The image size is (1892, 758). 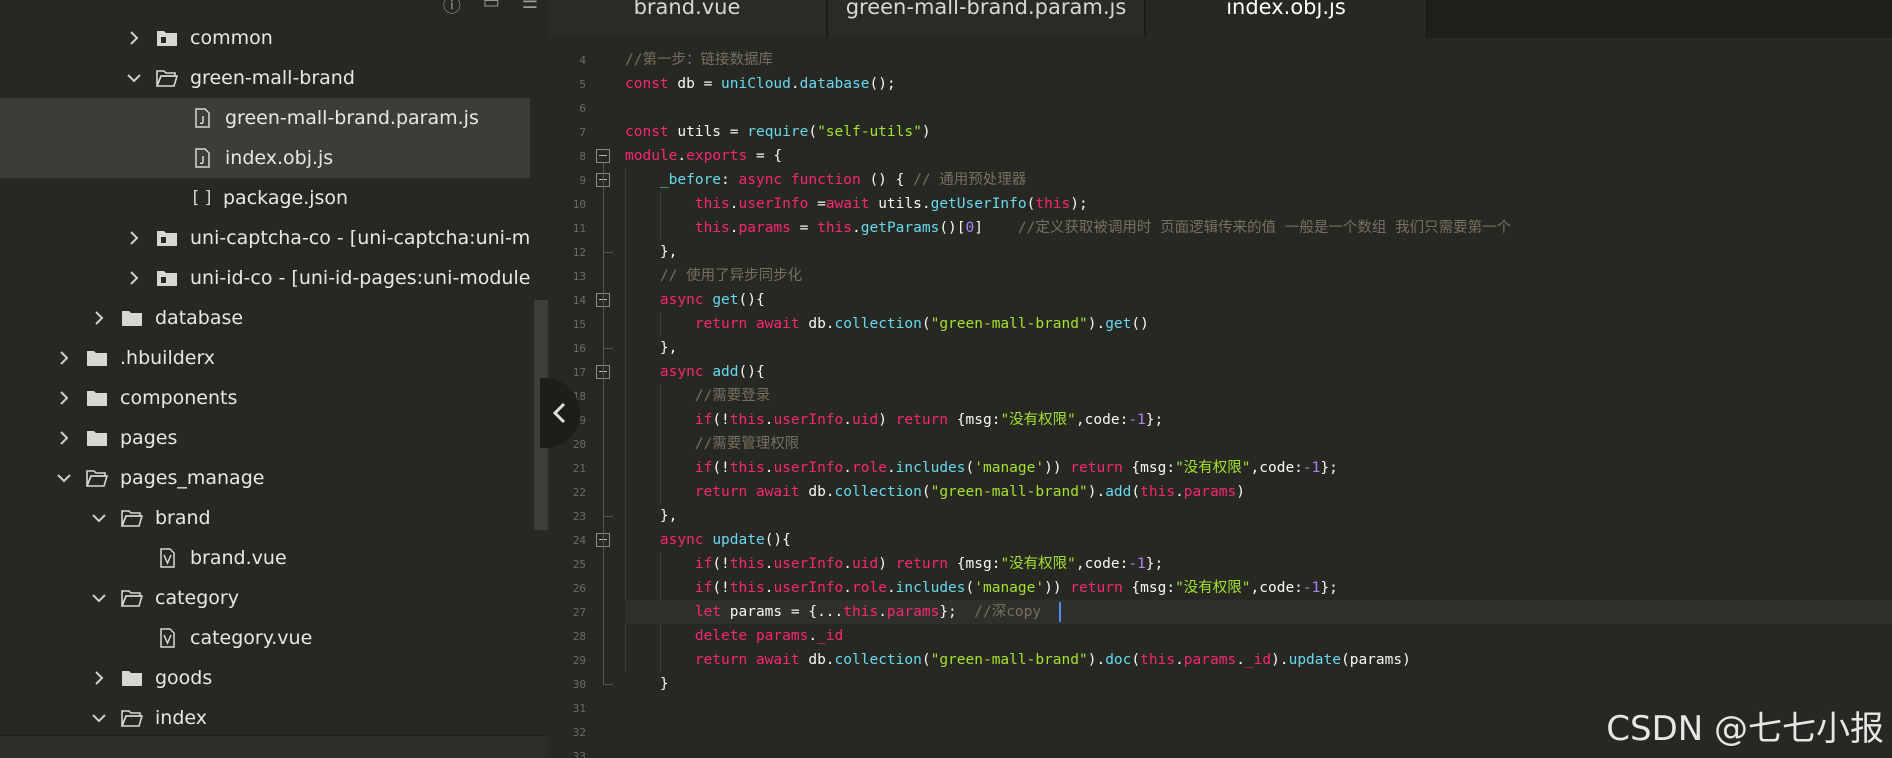 I want to click on tree-item: database, so click(x=265, y=318).